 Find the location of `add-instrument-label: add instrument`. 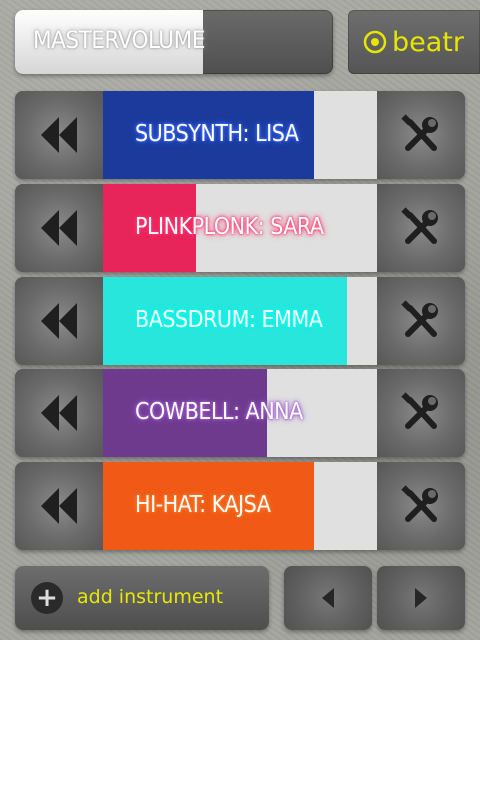

add-instrument-label: add instrument is located at coordinates (150, 597).